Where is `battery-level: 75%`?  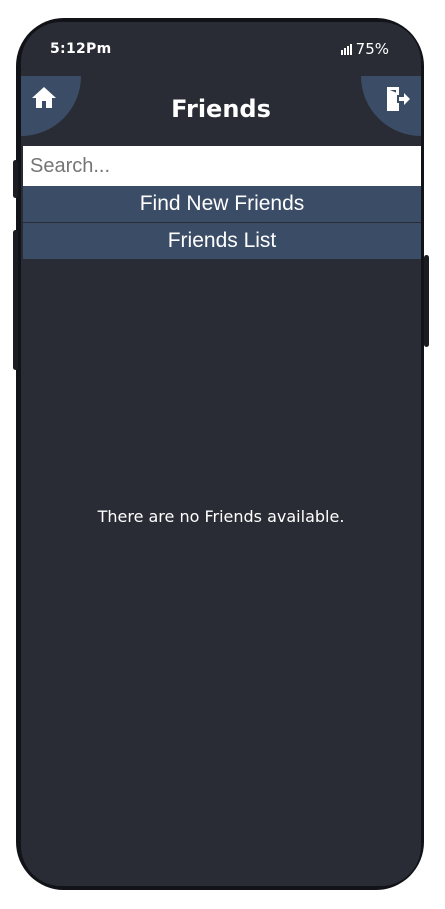
battery-level: 75% is located at coordinates (372, 49).